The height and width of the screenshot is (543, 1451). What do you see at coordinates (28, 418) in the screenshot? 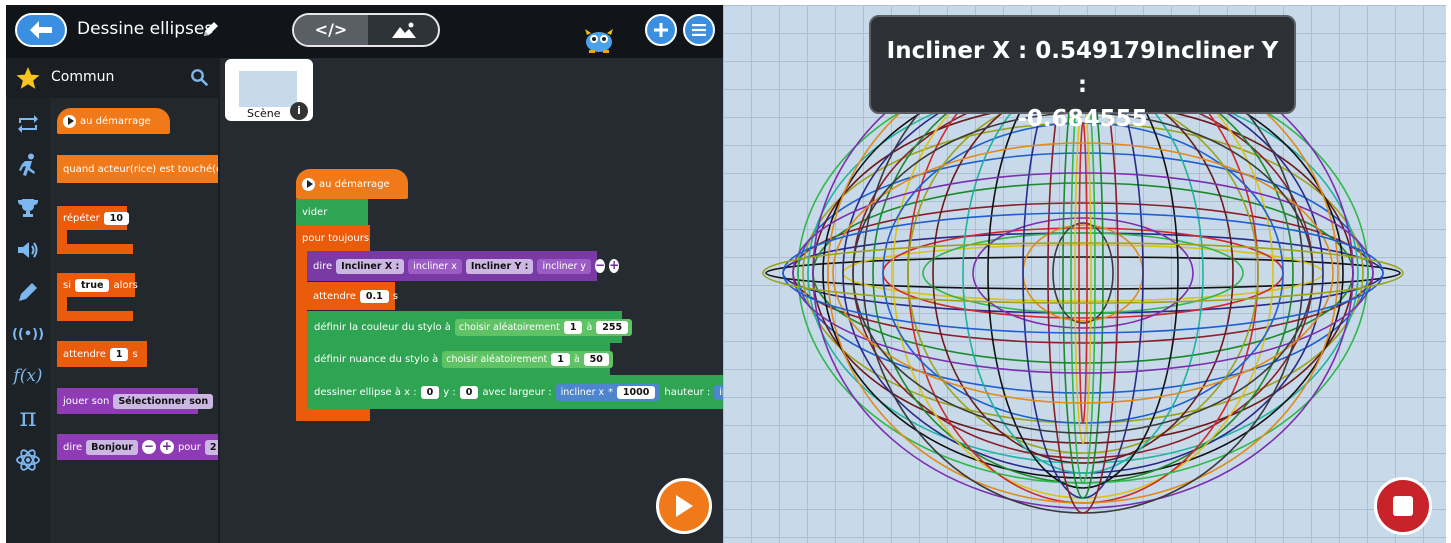
I see `pi-icon: π` at bounding box center [28, 418].